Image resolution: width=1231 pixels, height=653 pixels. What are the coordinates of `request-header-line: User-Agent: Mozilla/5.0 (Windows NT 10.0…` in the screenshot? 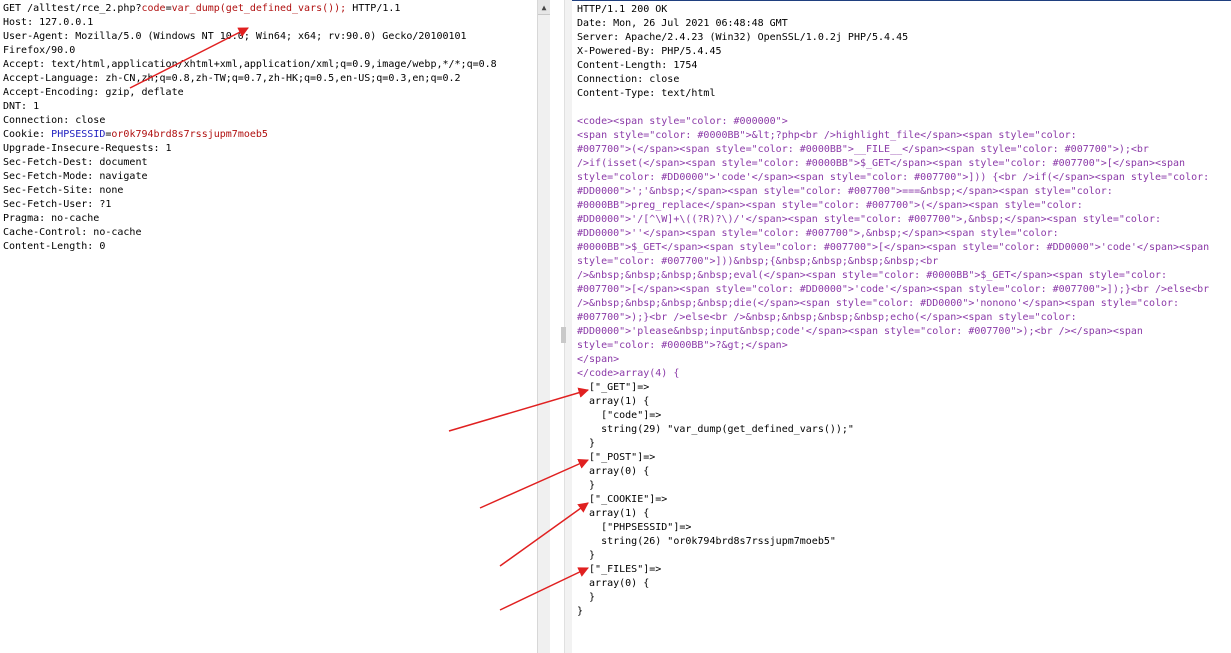 It's located at (235, 36).